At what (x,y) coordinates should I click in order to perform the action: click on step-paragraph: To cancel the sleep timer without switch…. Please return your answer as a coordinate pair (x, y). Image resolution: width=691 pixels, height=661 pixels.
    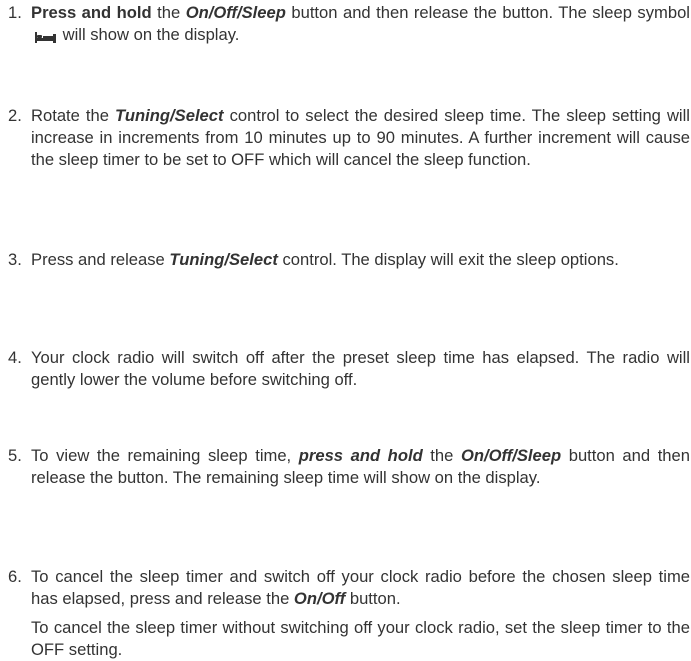
    Looking at the image, I should click on (360, 639).